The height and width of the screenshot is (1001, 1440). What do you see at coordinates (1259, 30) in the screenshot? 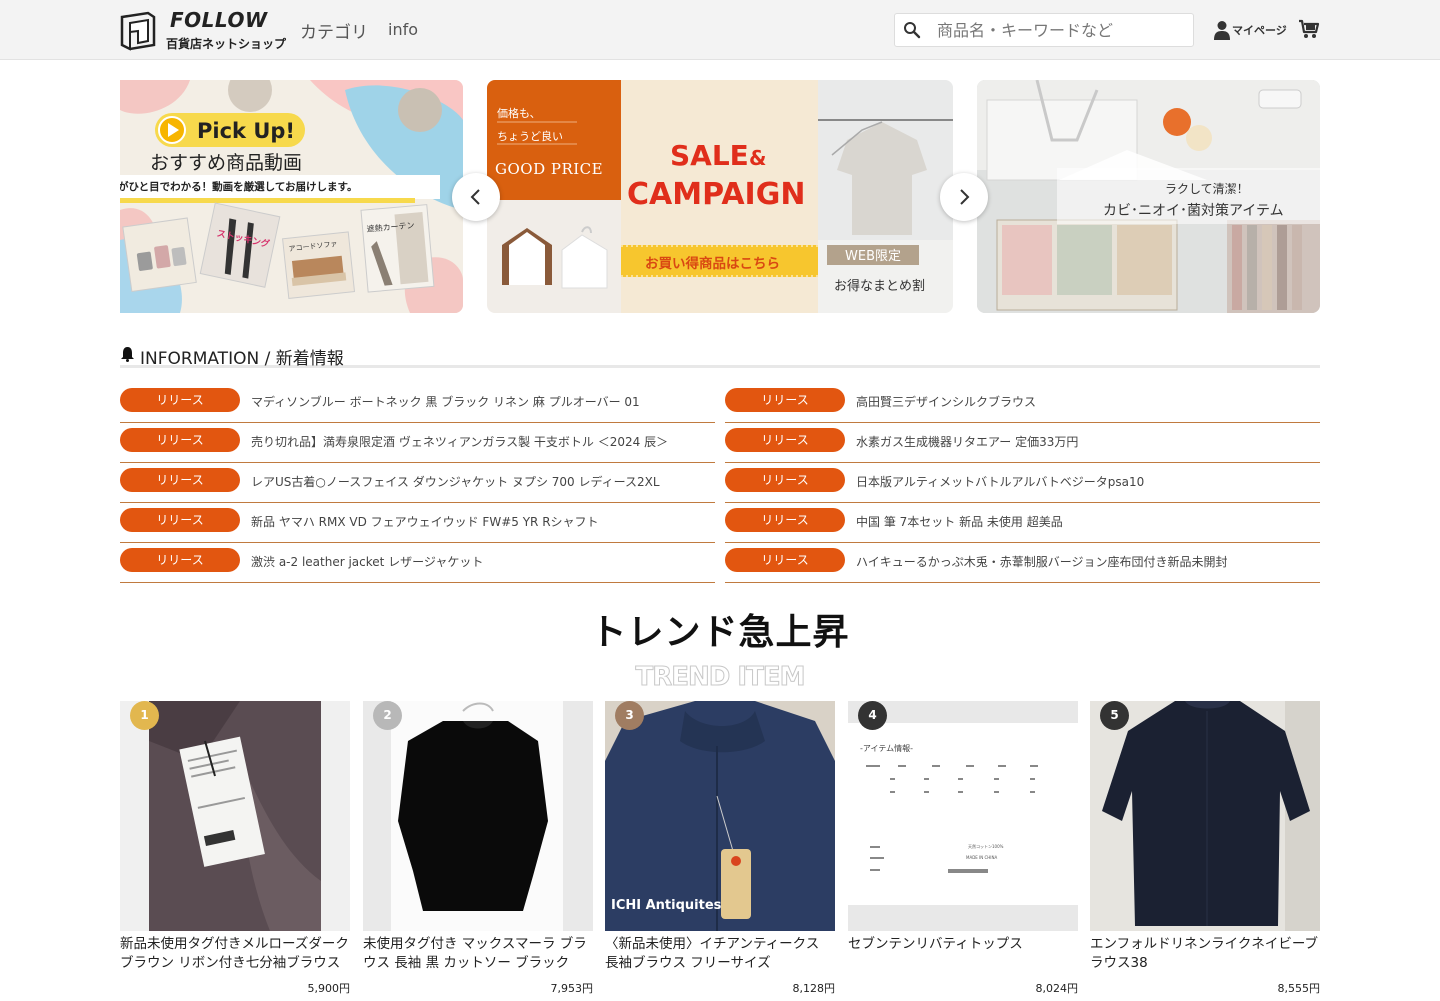
I see `mypage-label: マイページ` at bounding box center [1259, 30].